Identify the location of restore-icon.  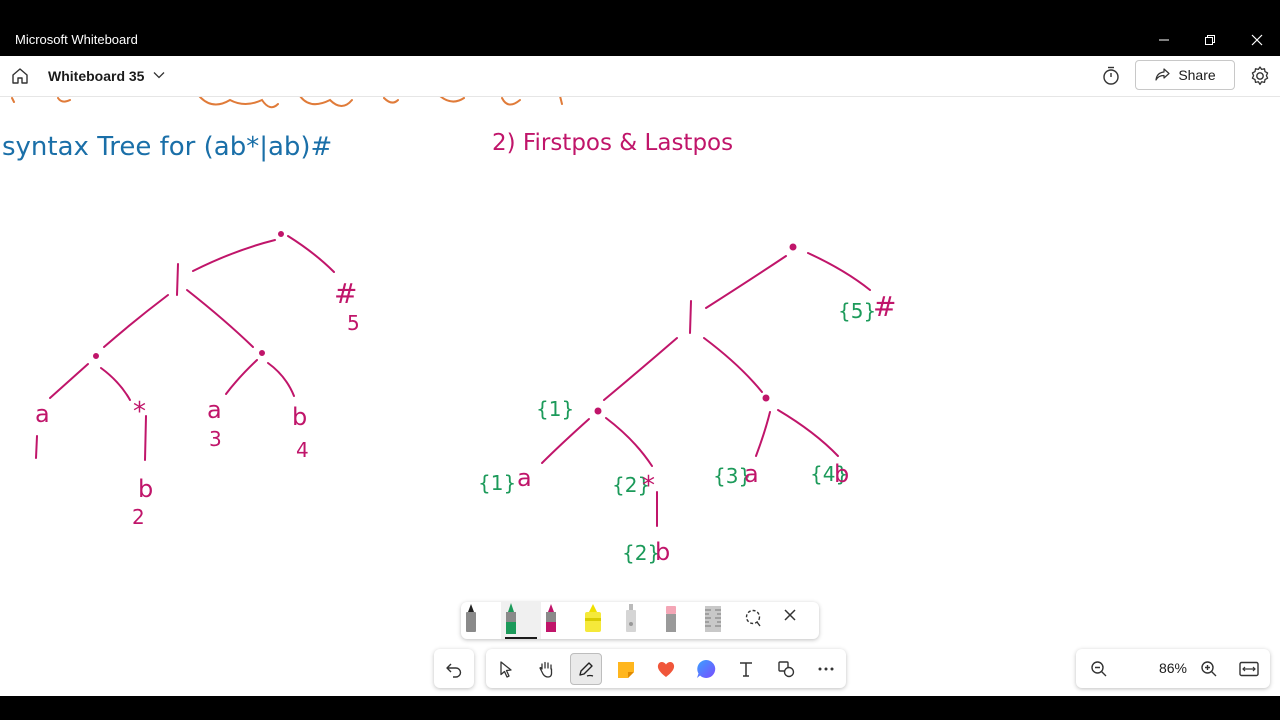
(1210, 40).